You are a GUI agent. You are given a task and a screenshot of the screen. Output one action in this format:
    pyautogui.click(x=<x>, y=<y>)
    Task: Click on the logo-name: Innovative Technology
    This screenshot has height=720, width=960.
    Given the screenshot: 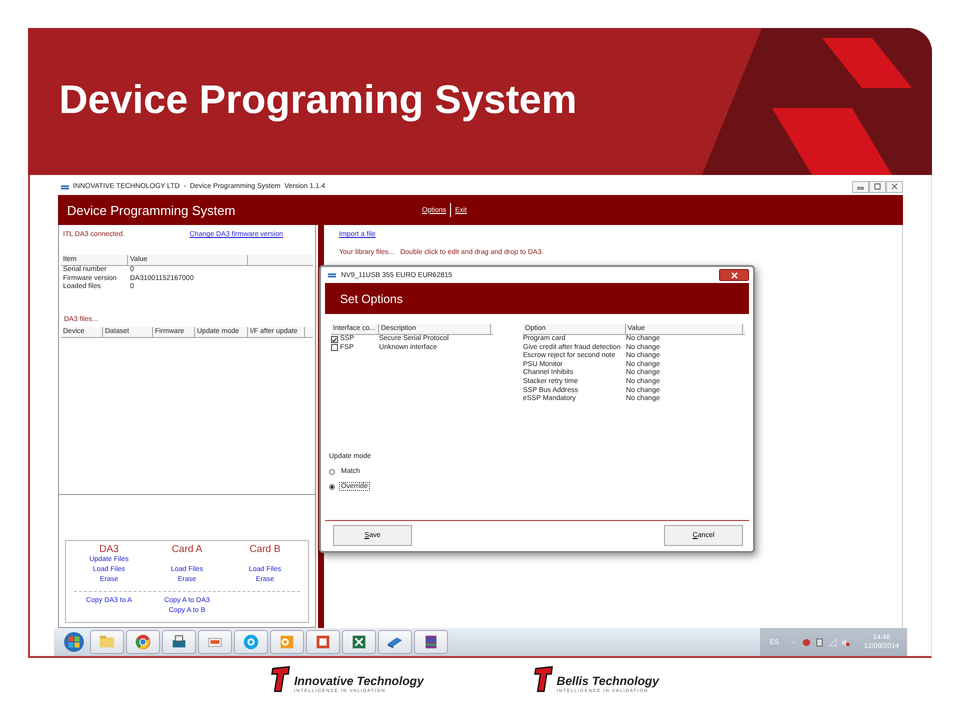 What is the action you would take?
    pyautogui.click(x=359, y=681)
    